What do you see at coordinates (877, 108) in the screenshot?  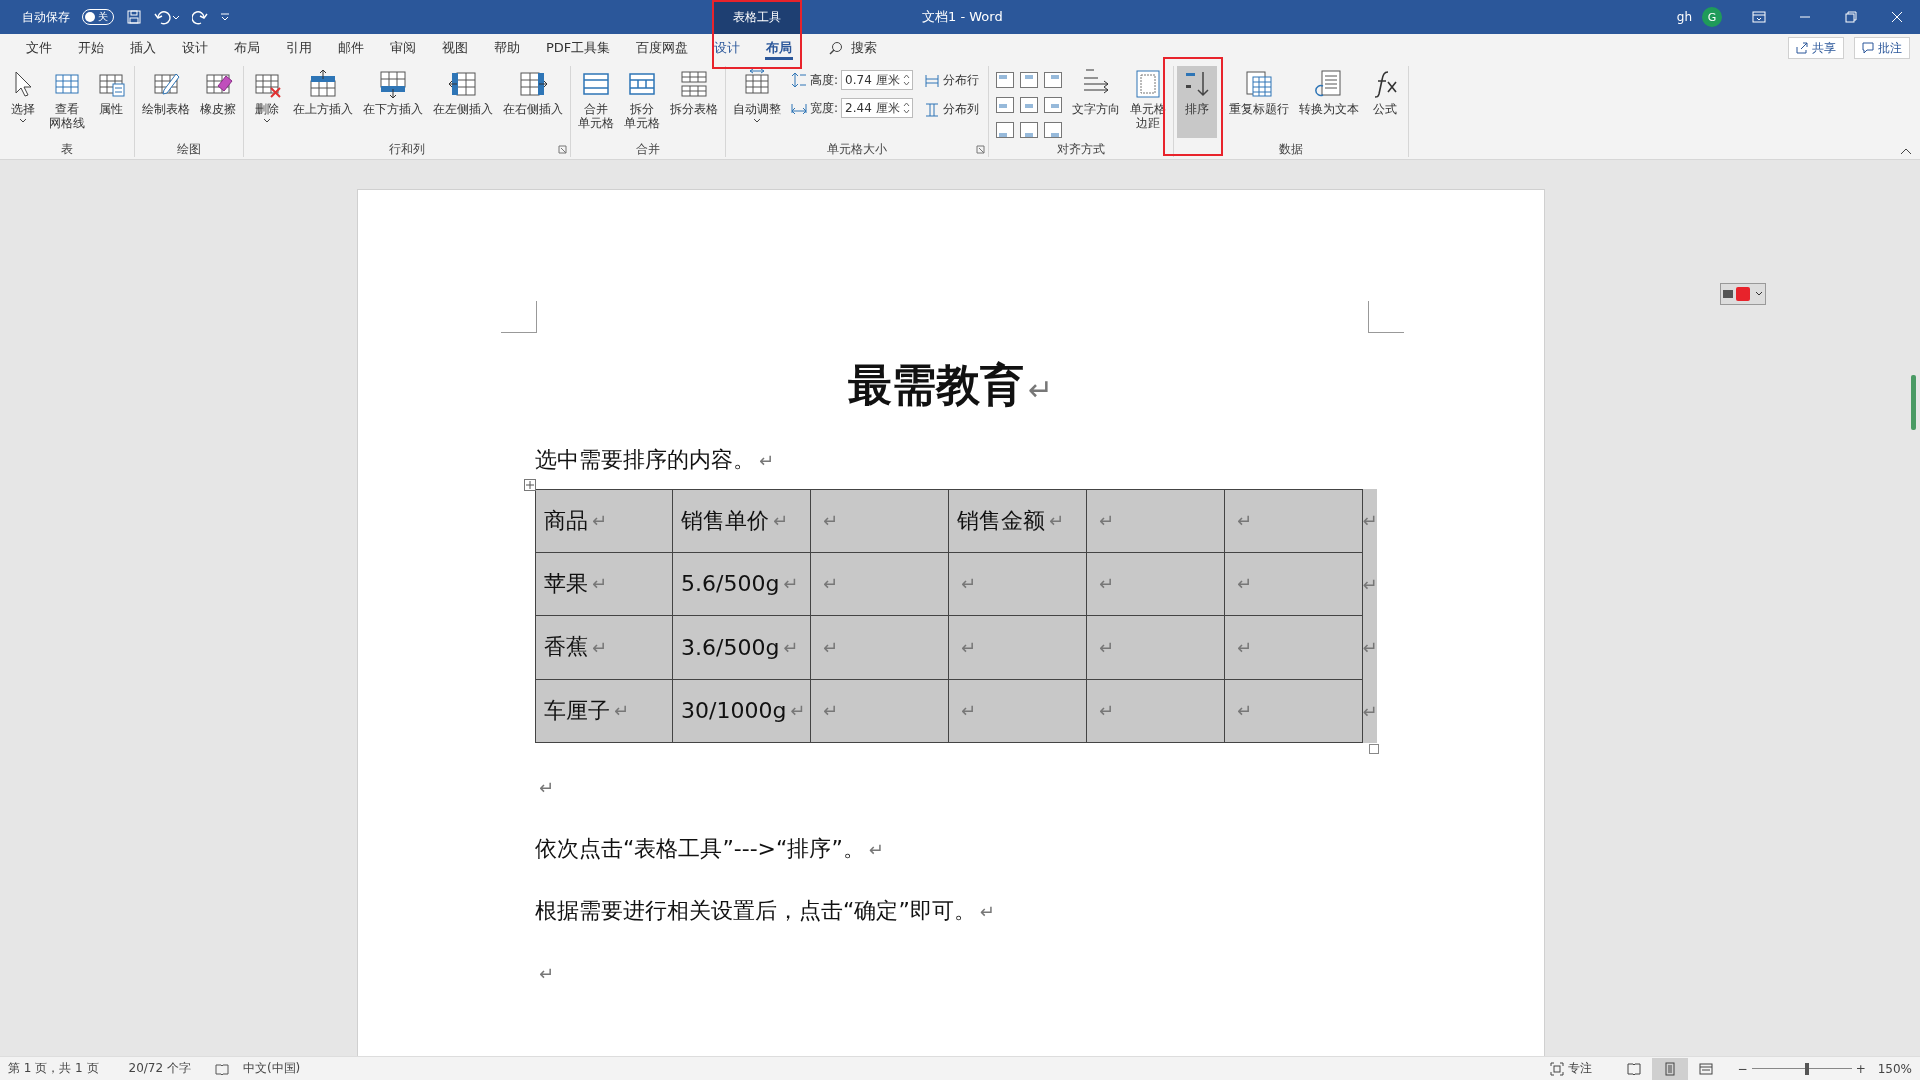 I see `size-field: 2.44 厘米` at bounding box center [877, 108].